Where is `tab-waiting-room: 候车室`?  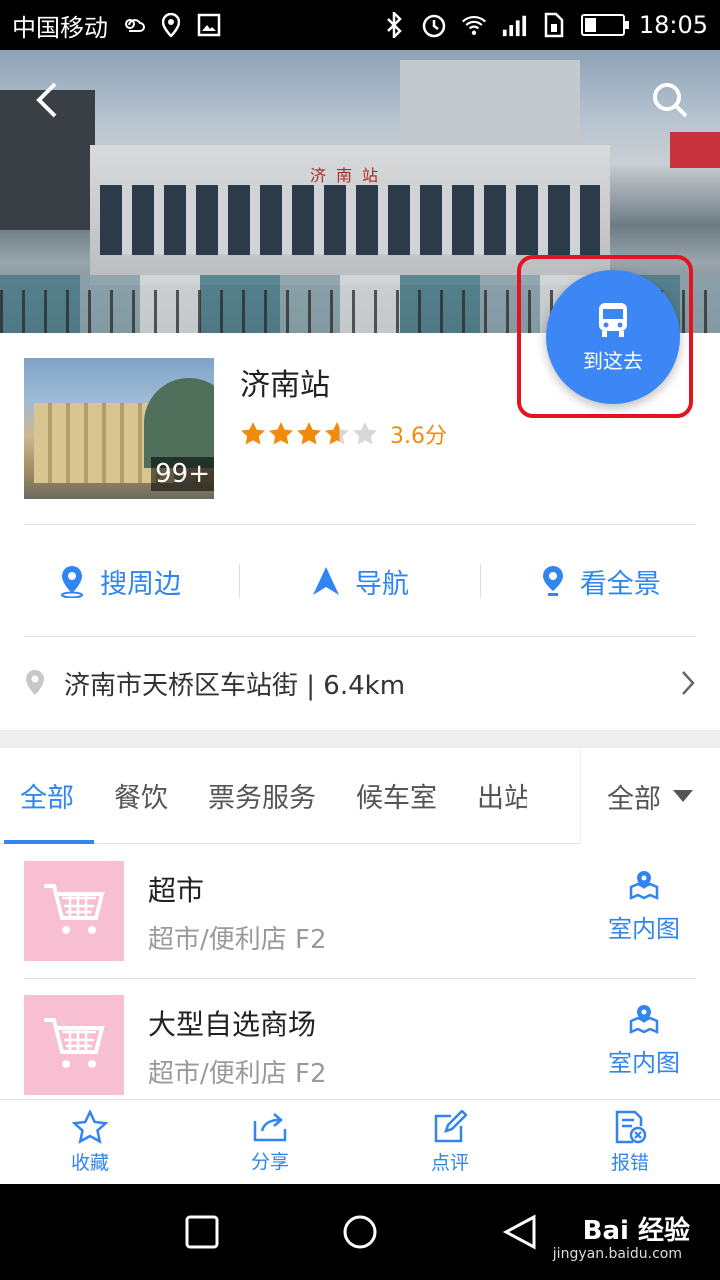 tab-waiting-room: 候车室 is located at coordinates (396, 796).